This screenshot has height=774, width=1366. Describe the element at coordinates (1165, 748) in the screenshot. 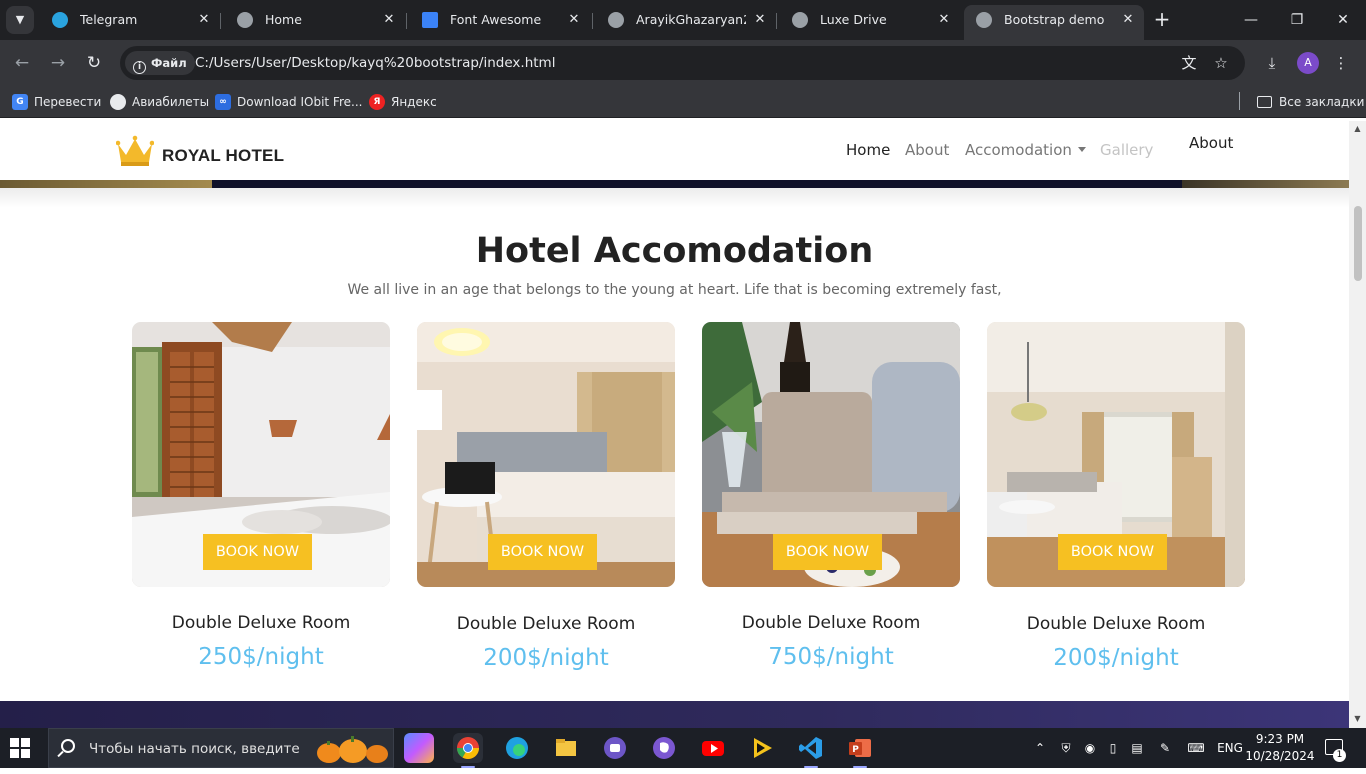

I see `pen-icon: ✎` at that location.